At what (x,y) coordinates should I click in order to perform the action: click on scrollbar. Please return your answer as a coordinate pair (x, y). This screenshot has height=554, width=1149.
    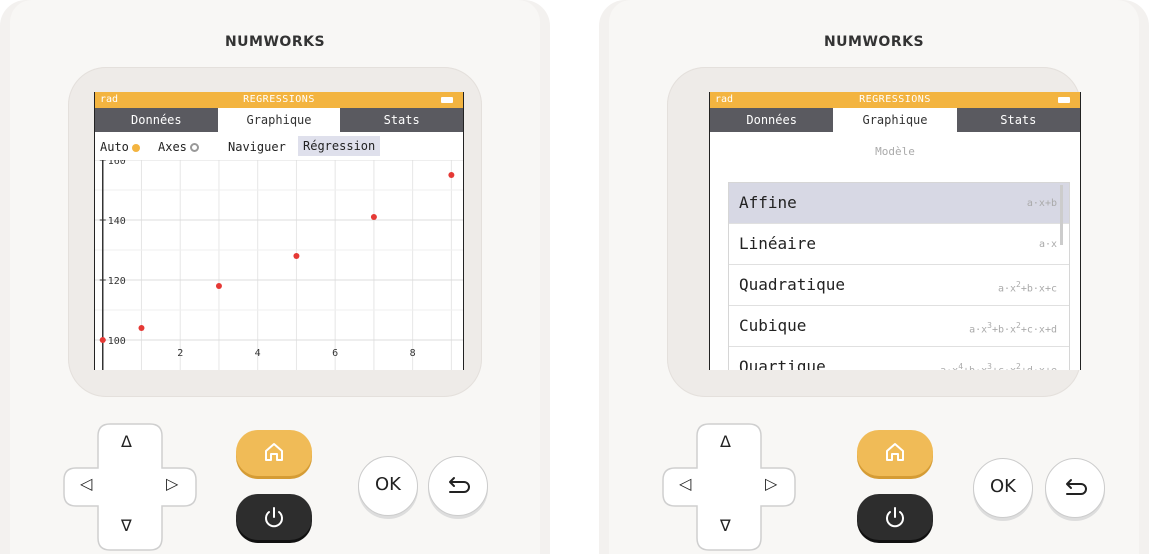
    Looking at the image, I should click on (1061, 215).